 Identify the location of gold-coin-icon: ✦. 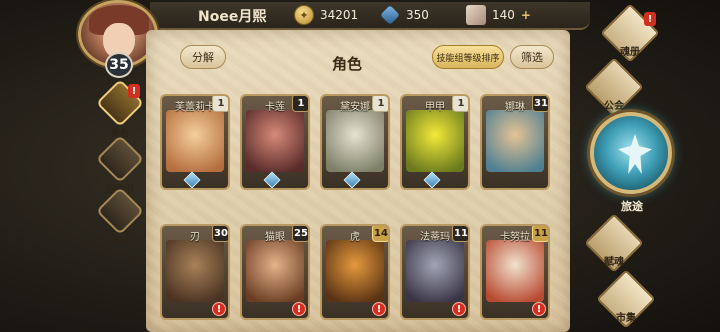
(304, 15).